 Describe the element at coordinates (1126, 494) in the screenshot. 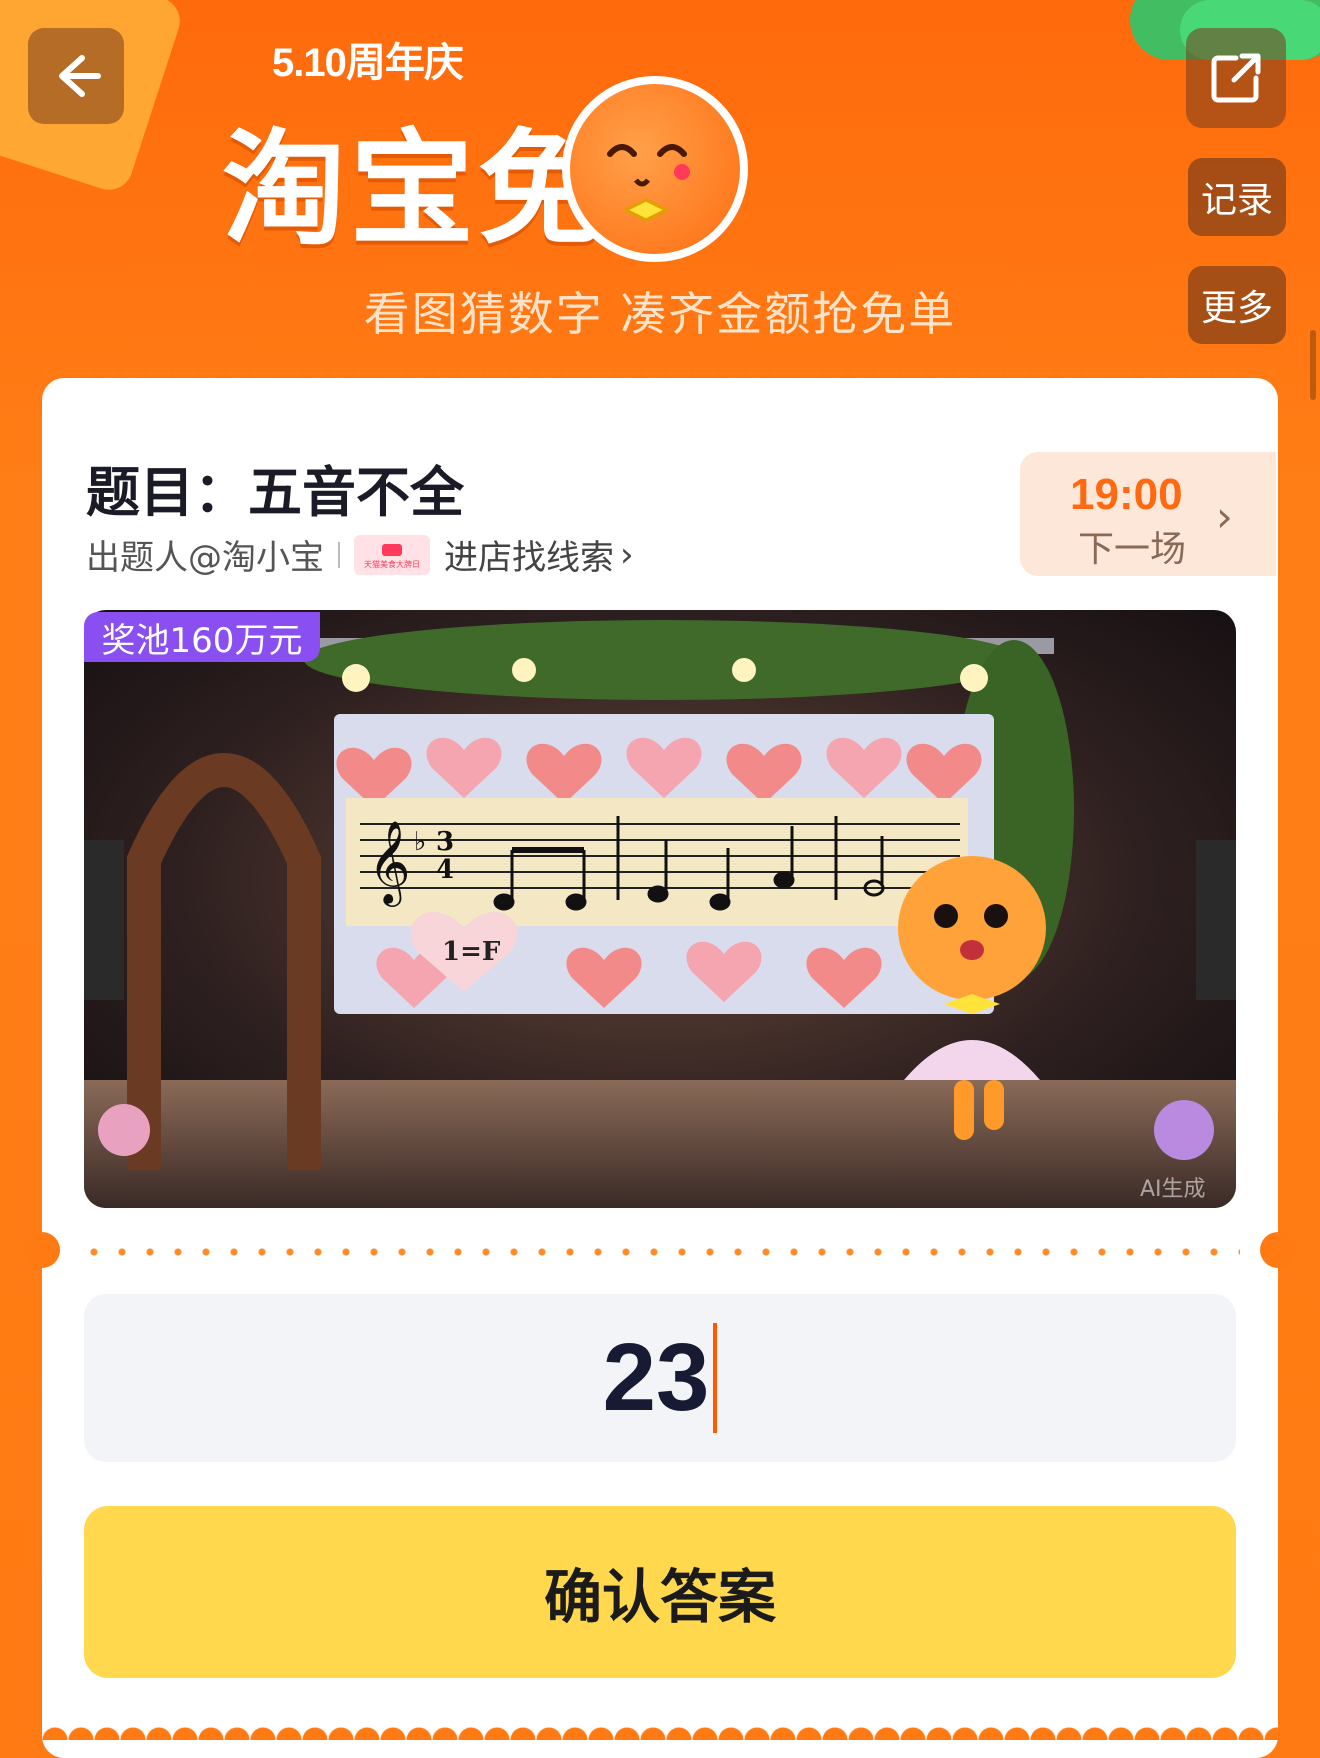

I see `next-session-time: 19:00` at that location.